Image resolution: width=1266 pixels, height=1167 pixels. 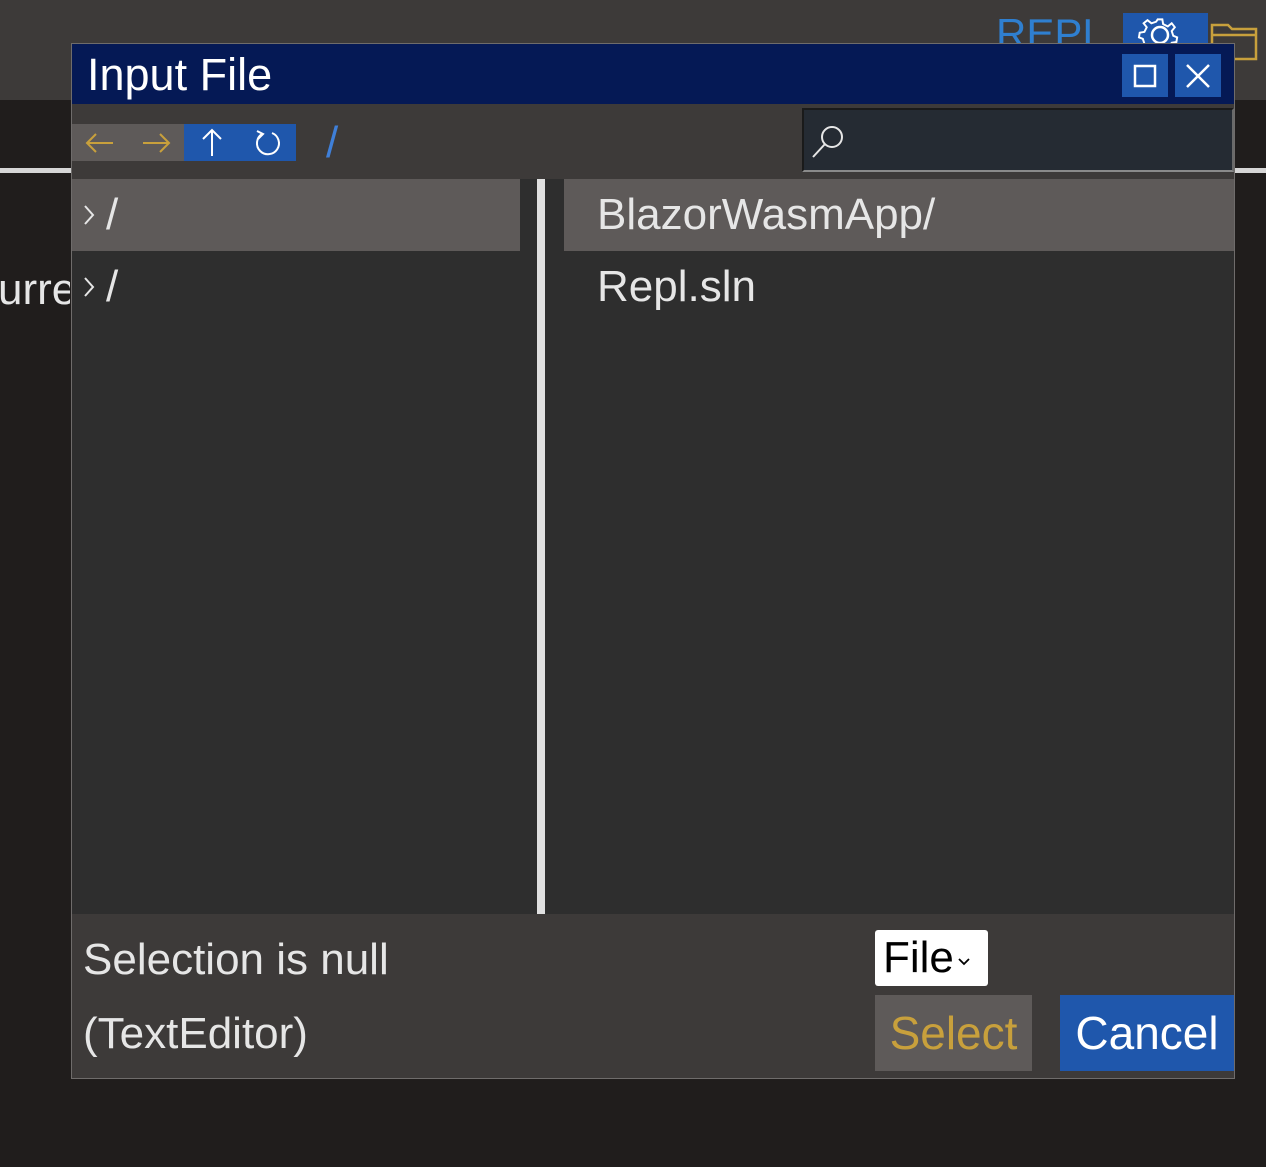 I want to click on background-text: urre, so click(x=35, y=289).